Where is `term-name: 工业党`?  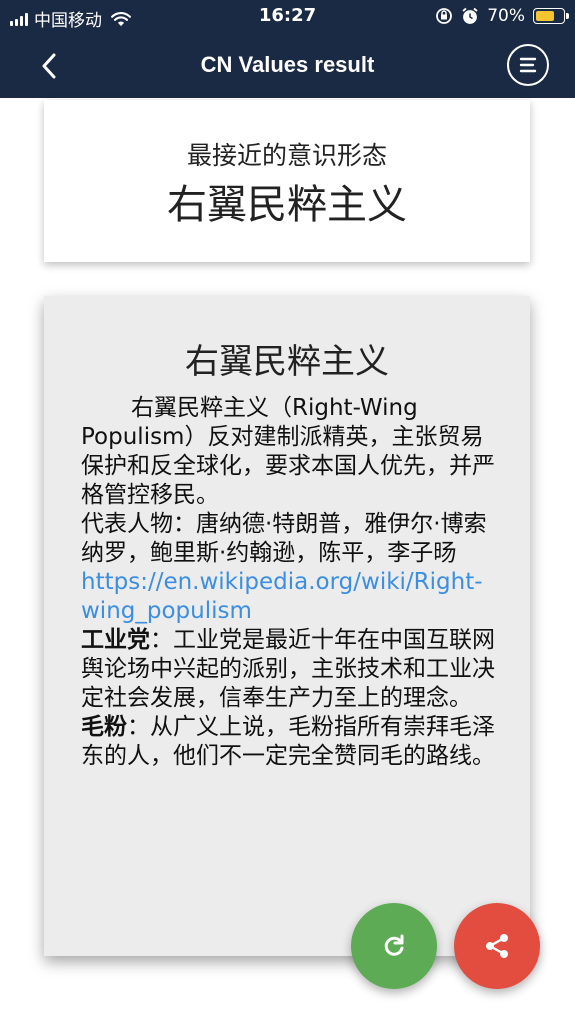
term-name: 工业党 is located at coordinates (115, 640).